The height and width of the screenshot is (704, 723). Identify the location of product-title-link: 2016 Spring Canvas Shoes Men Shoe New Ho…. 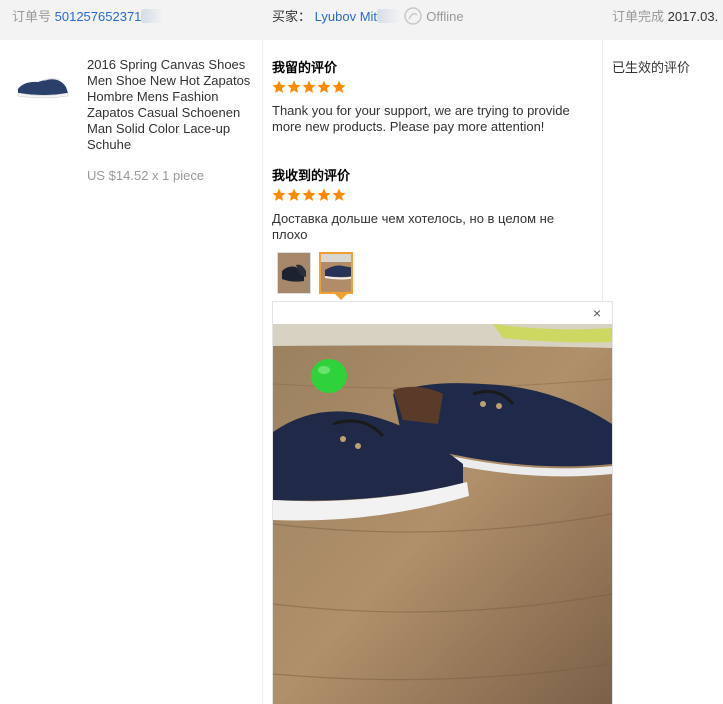
(172, 105).